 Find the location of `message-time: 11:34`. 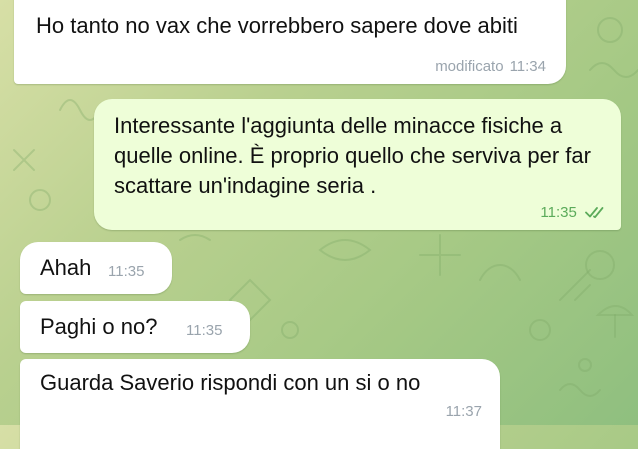

message-time: 11:34 is located at coordinates (527, 66).